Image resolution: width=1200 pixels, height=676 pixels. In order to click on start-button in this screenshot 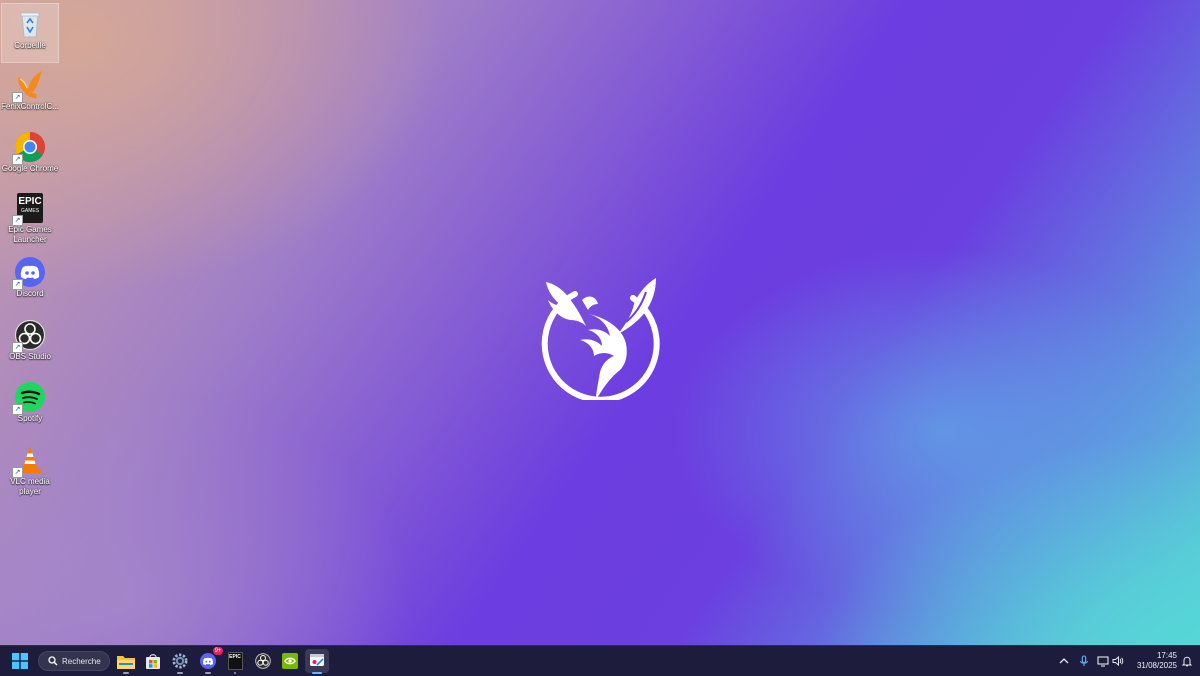, I will do `click(20, 661)`.